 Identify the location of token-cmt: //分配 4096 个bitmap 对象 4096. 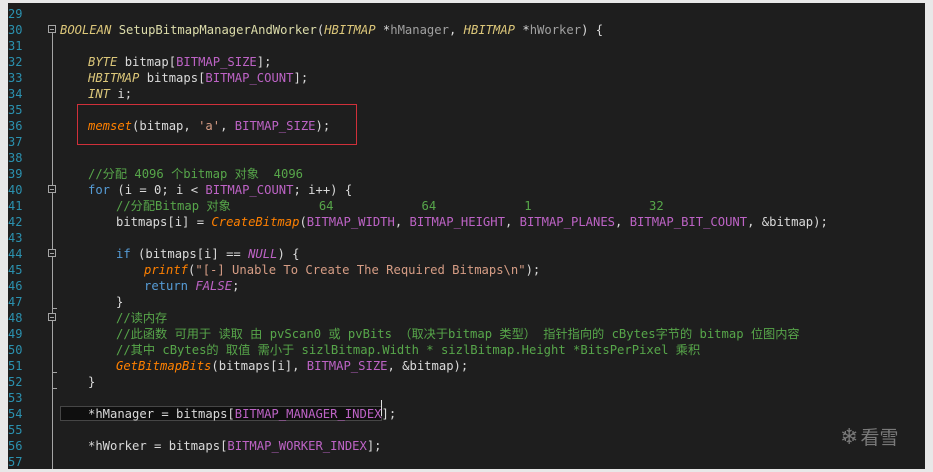
(196, 174).